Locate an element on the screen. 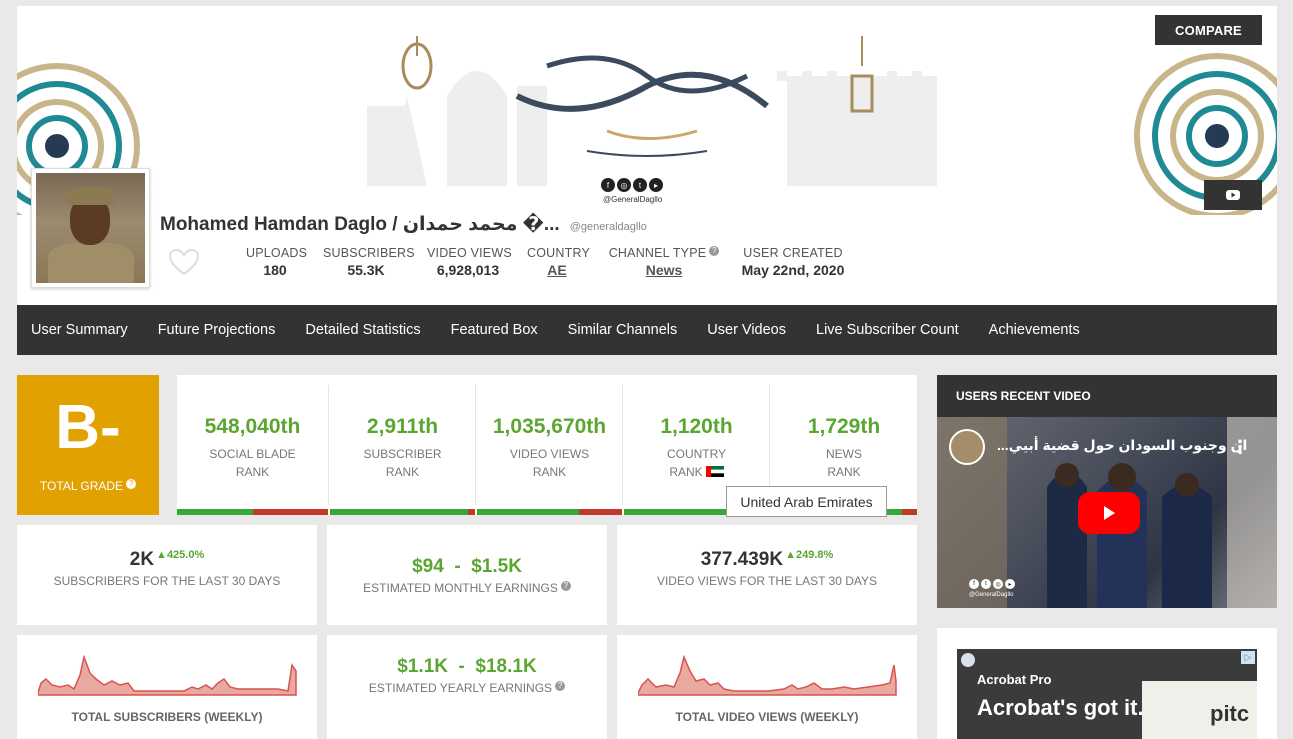 This screenshot has width=1293, height=739. stat-value: 6,928,013 is located at coordinates (468, 270).